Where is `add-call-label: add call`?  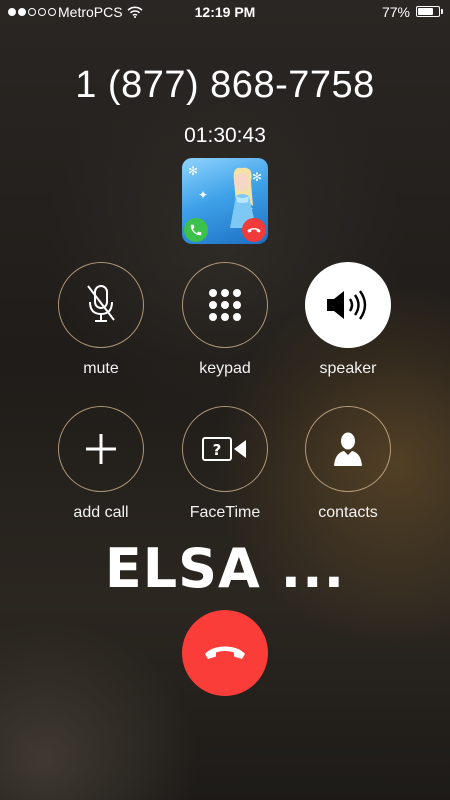
add-call-label: add call is located at coordinates (101, 512).